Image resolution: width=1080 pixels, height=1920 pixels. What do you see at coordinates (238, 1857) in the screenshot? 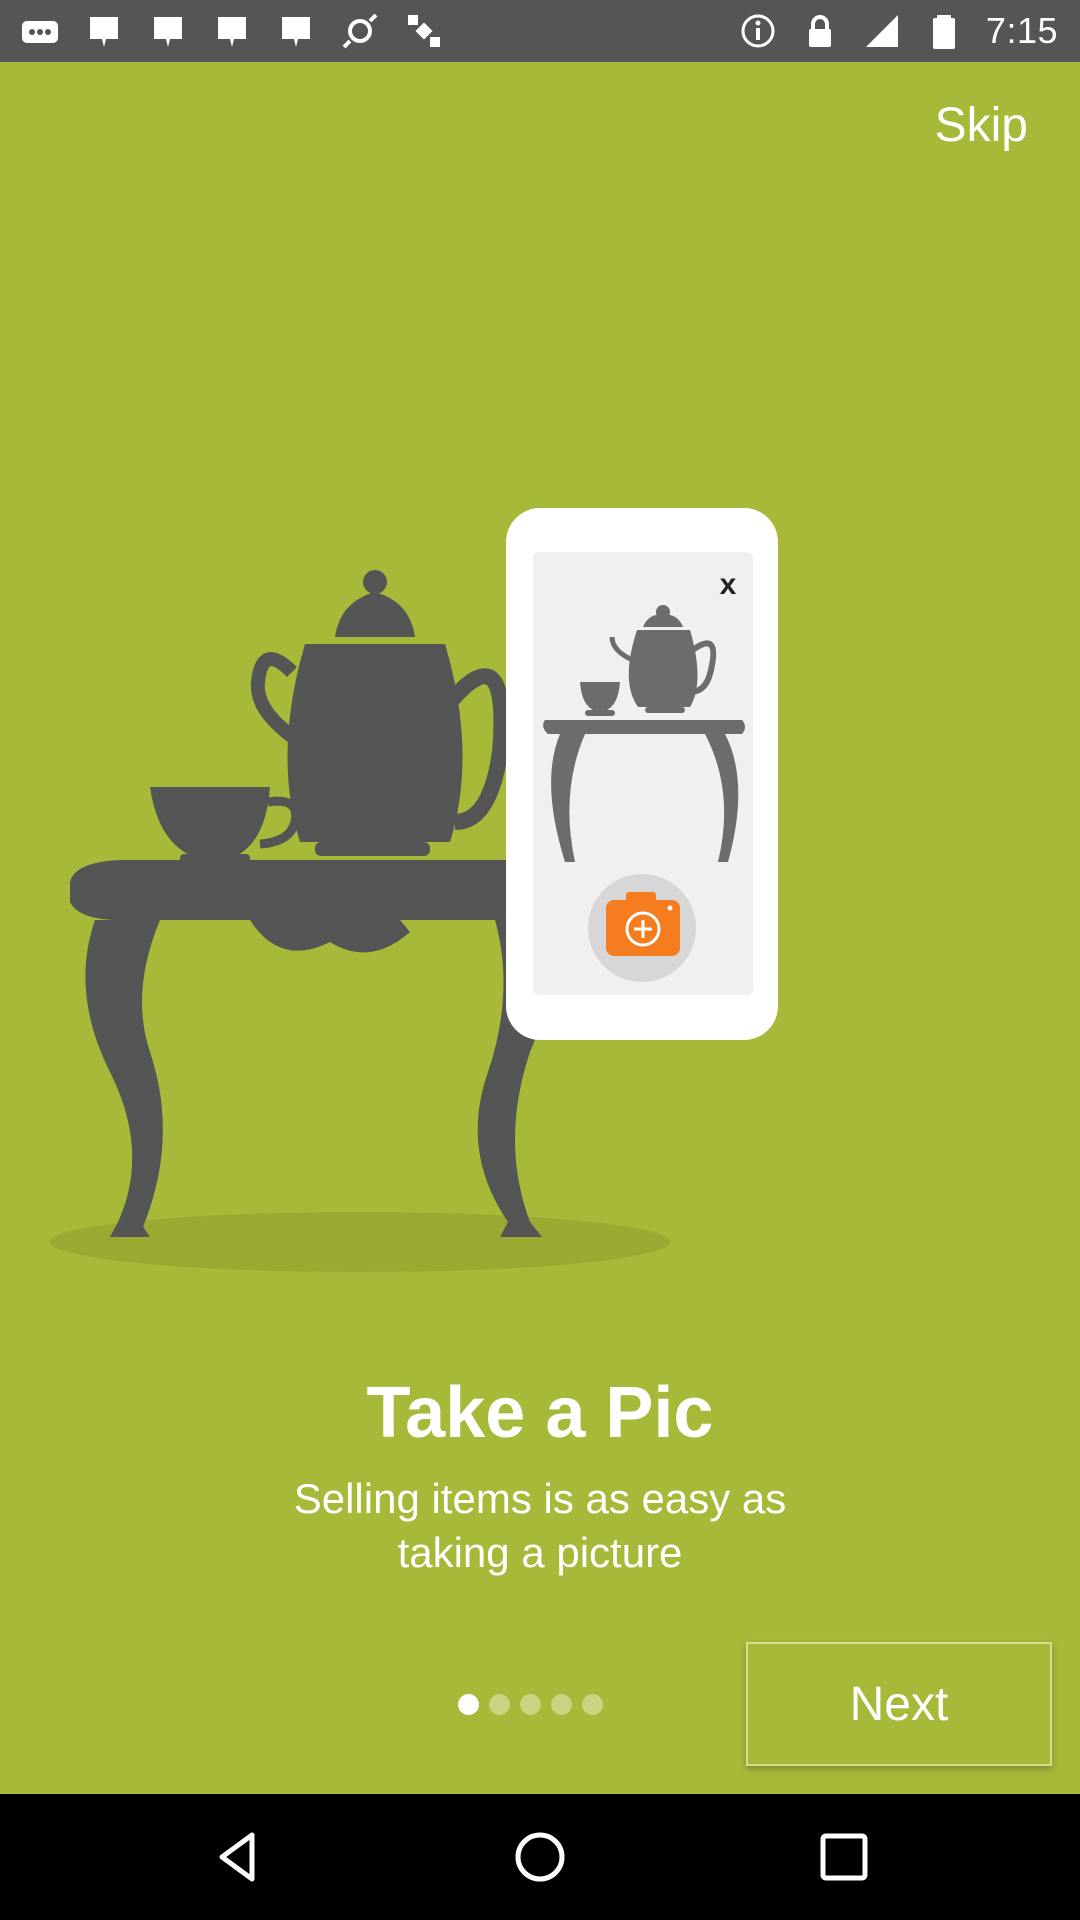
I see `back-icon` at bounding box center [238, 1857].